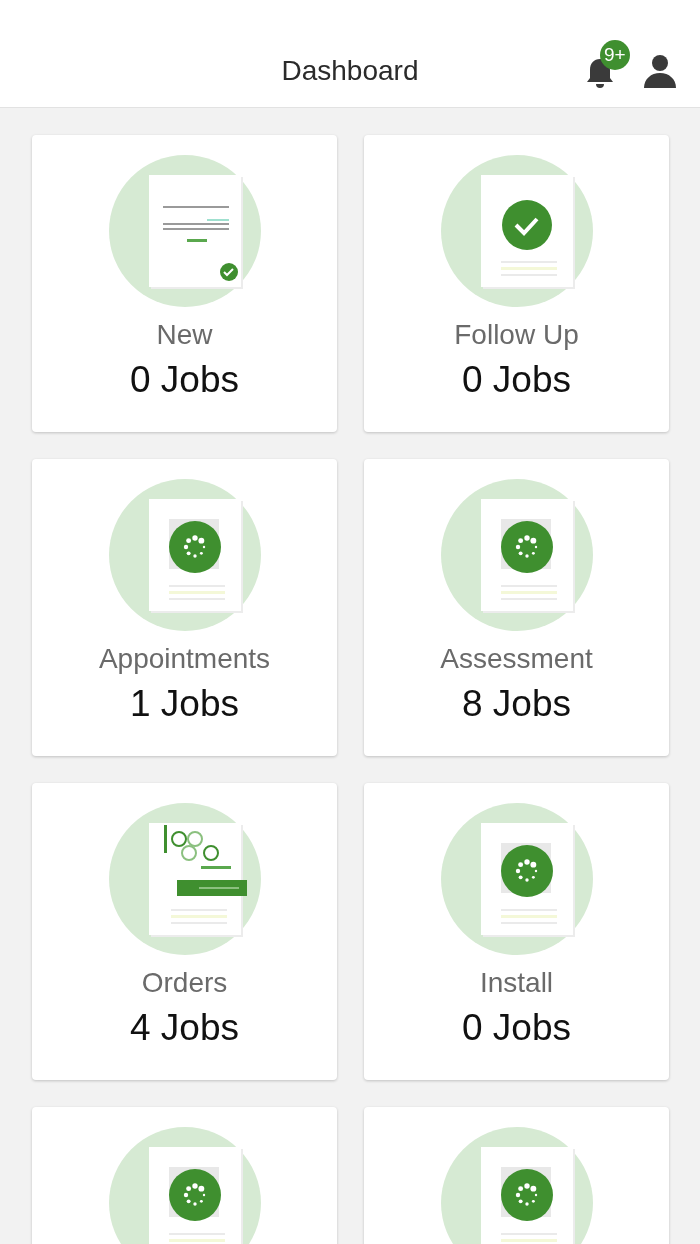  What do you see at coordinates (660, 71) in the screenshot?
I see `user-icon` at bounding box center [660, 71].